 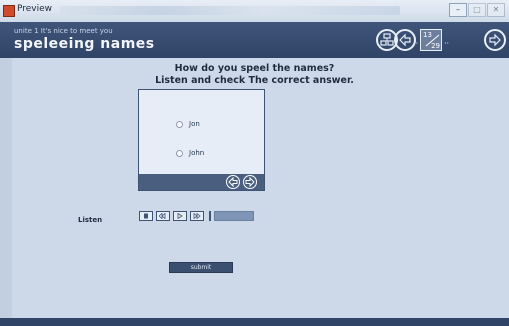 What do you see at coordinates (146, 216) in the screenshot?
I see `stop-icon` at bounding box center [146, 216].